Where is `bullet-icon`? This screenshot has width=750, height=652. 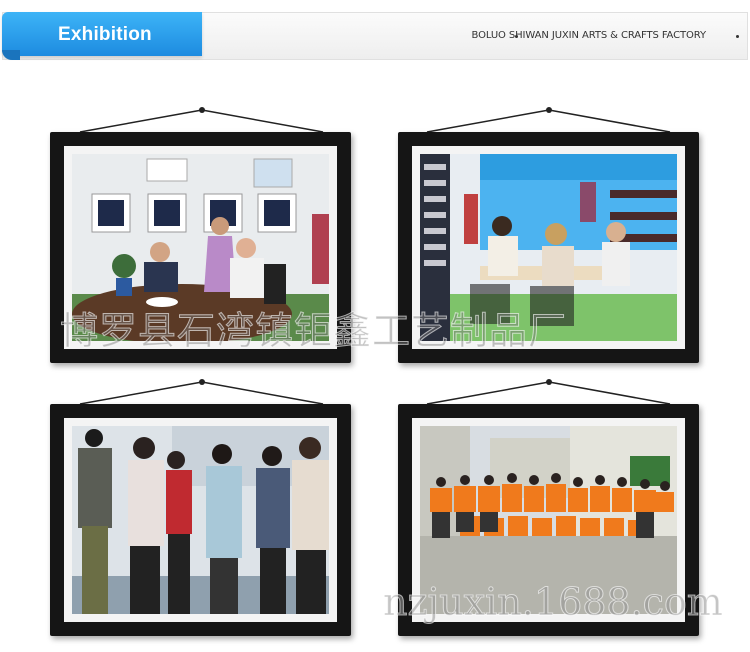 bullet-icon is located at coordinates (737, 36).